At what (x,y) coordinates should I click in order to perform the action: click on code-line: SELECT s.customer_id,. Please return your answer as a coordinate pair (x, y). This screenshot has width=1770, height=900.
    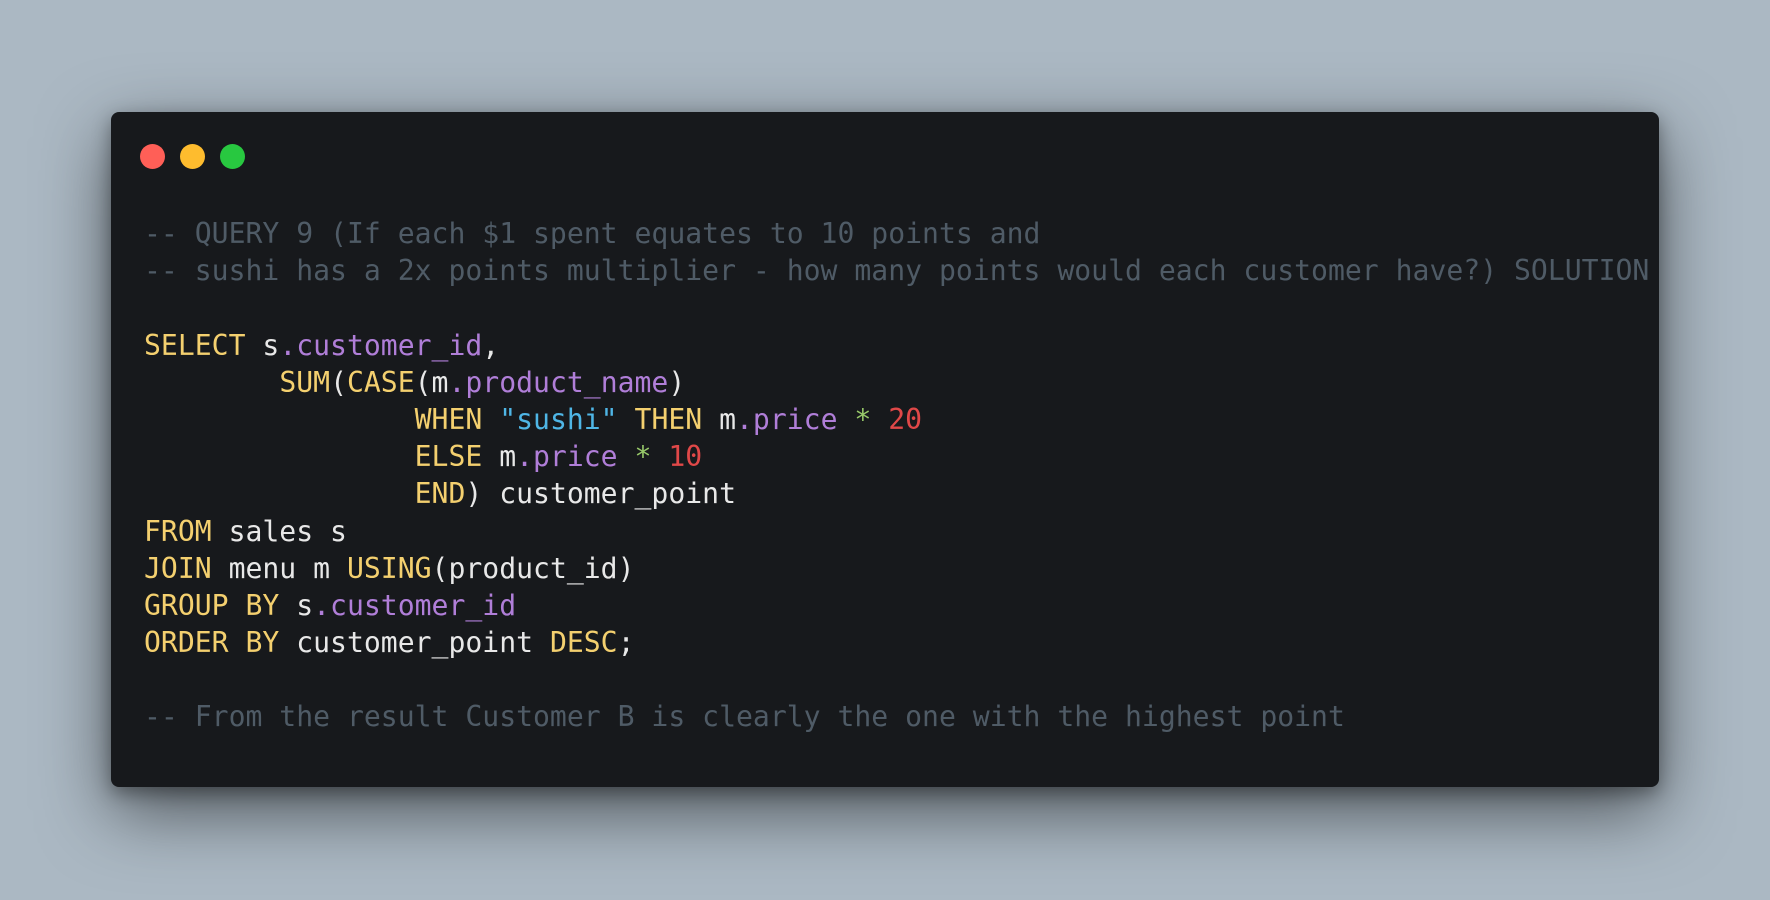
    Looking at the image, I should click on (896, 345).